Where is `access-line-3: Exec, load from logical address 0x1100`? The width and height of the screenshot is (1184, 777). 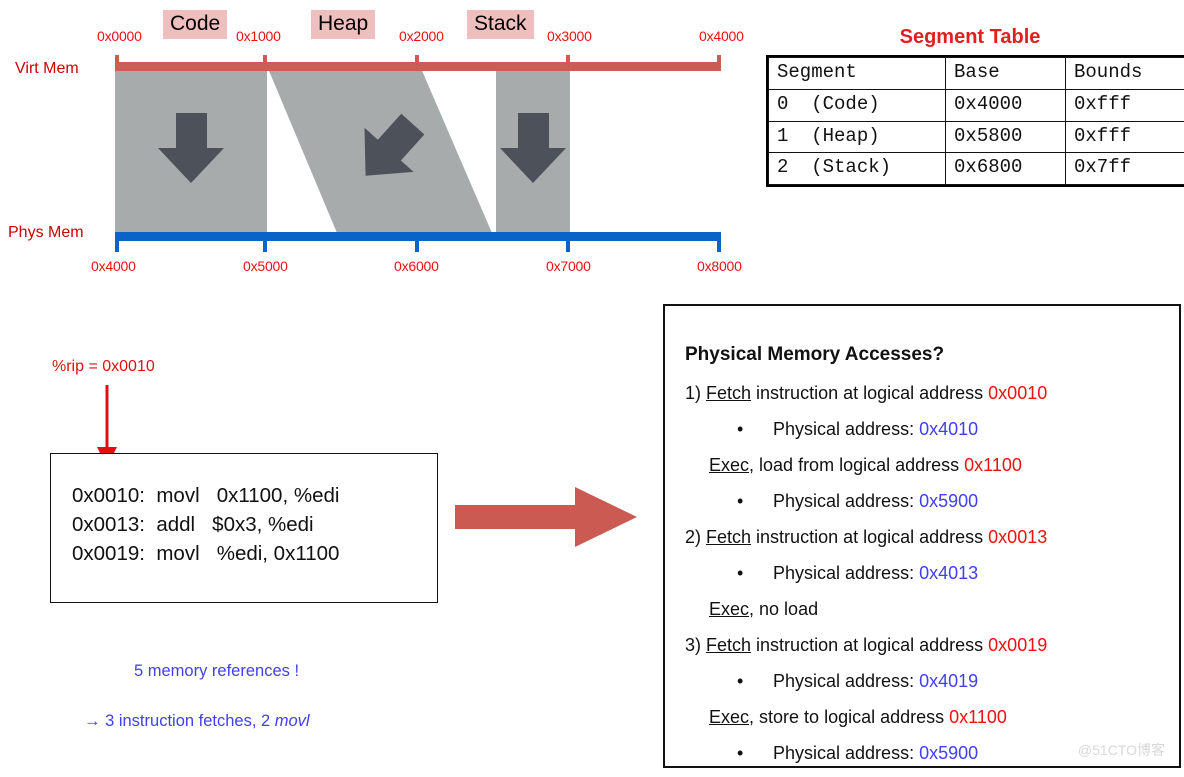 access-line-3: Exec, load from logical address 0x1100 is located at coordinates (865, 465).